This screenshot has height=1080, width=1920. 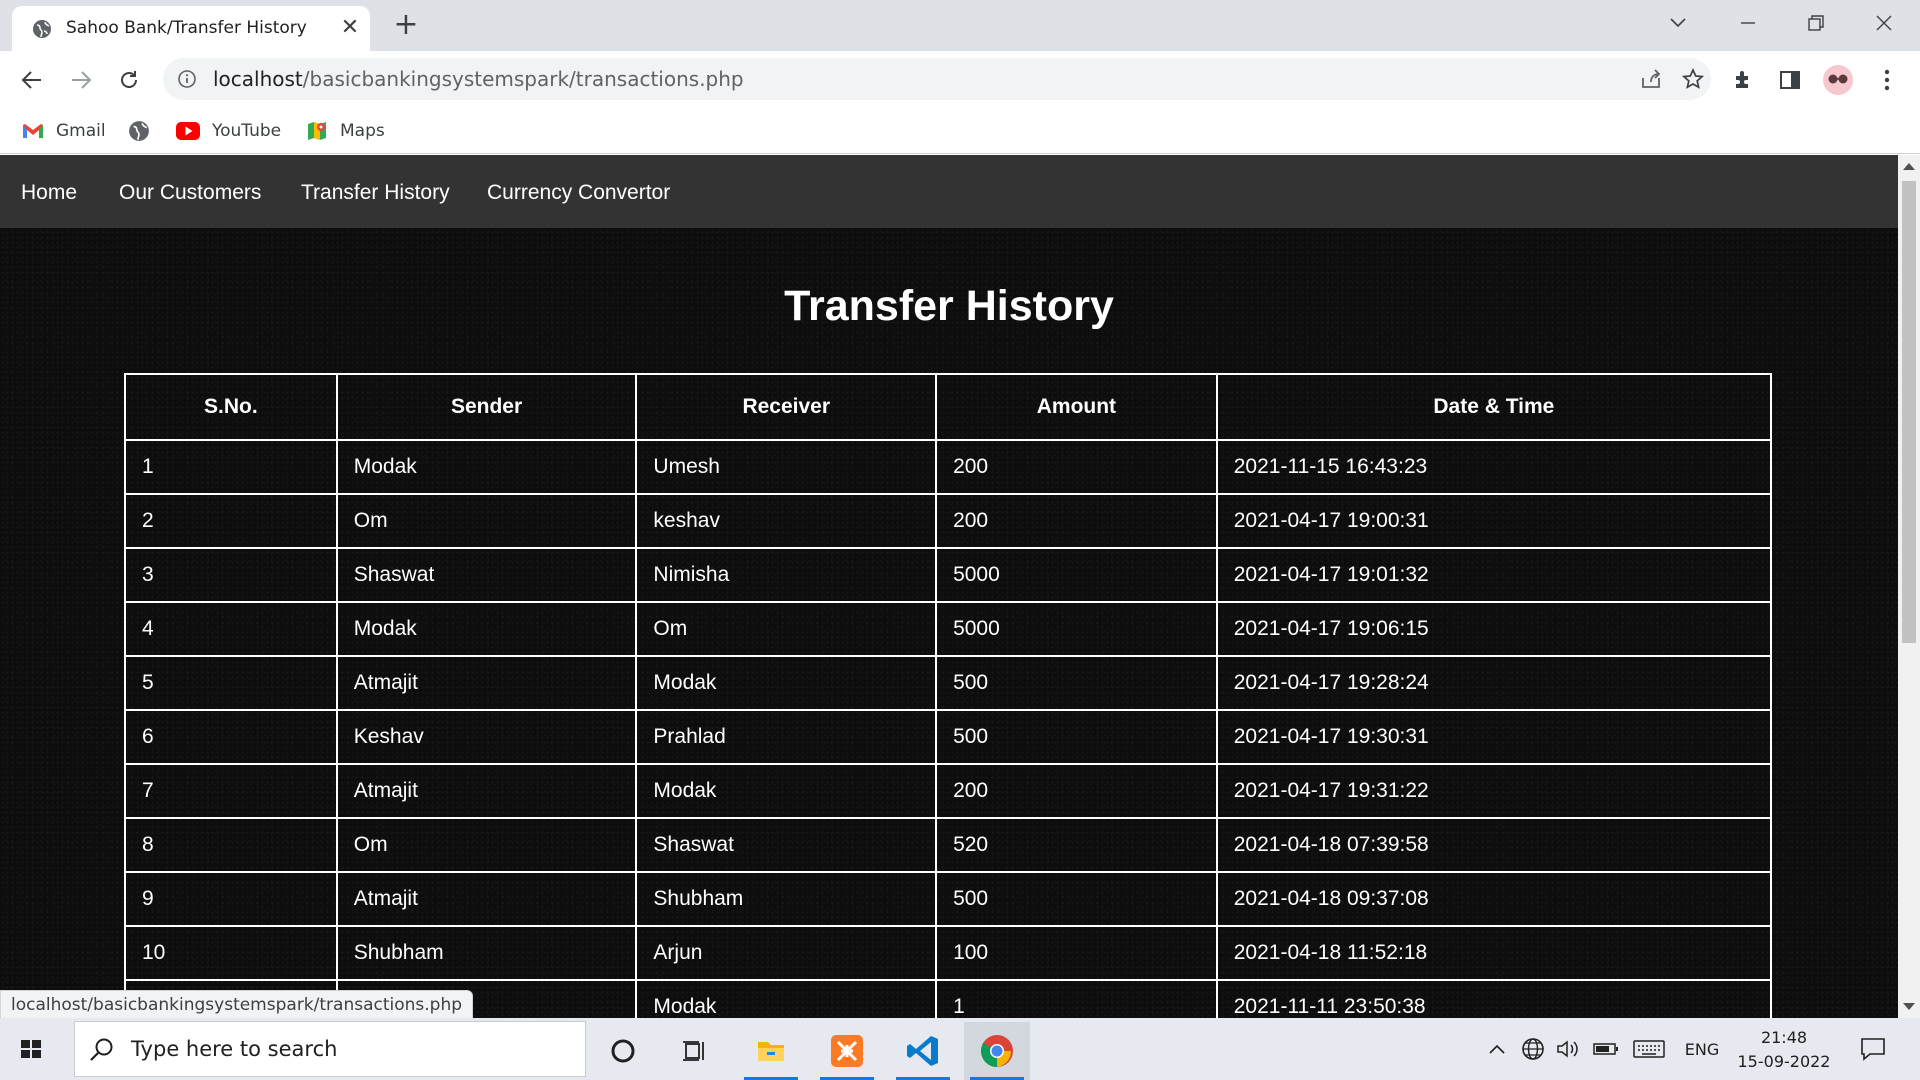 What do you see at coordinates (231, 521) in the screenshot?
I see `cell-sno: 2` at bounding box center [231, 521].